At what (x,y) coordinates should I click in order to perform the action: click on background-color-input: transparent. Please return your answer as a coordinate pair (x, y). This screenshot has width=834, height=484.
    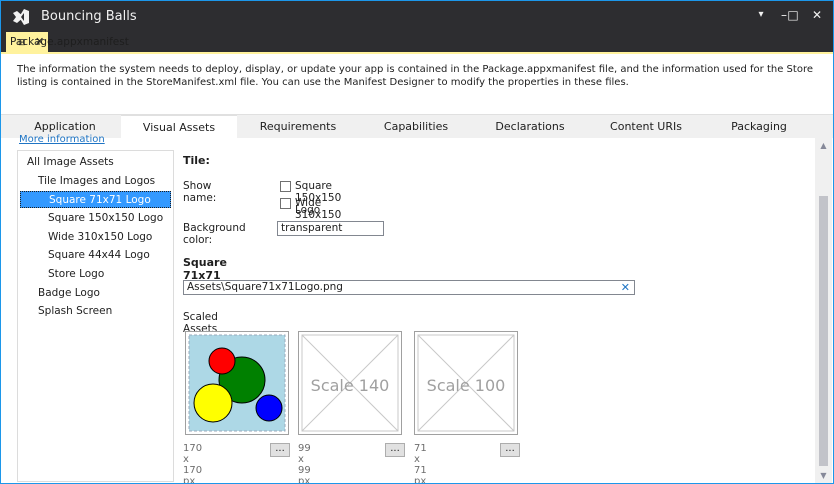
    Looking at the image, I should click on (330, 228).